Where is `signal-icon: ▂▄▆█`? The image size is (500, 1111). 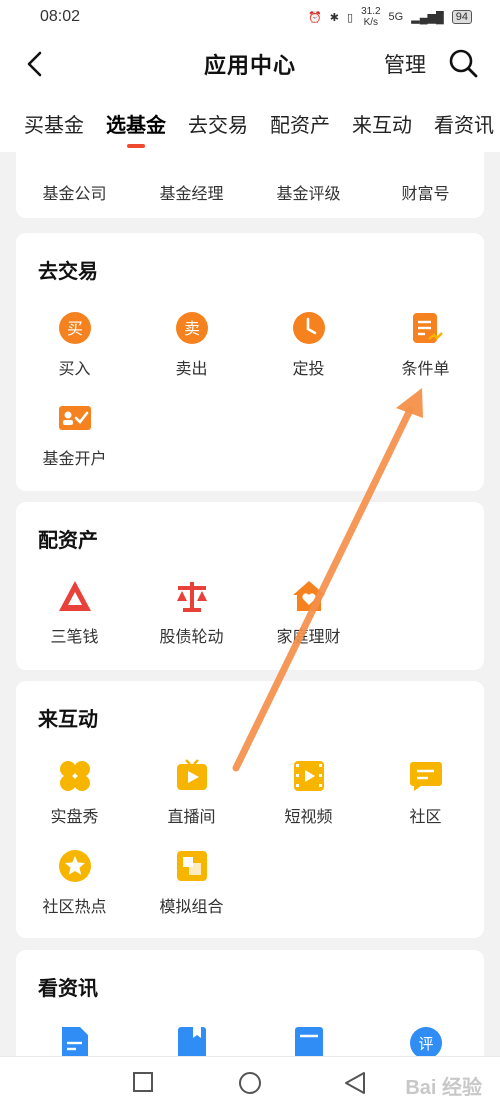
signal-icon: ▂▄▆█ is located at coordinates (427, 17).